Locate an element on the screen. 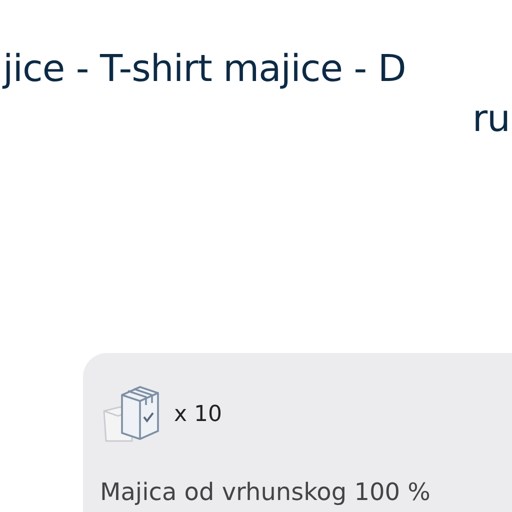 This screenshot has height=512, width=512. page-title: ru is located at coordinates (491, 119).